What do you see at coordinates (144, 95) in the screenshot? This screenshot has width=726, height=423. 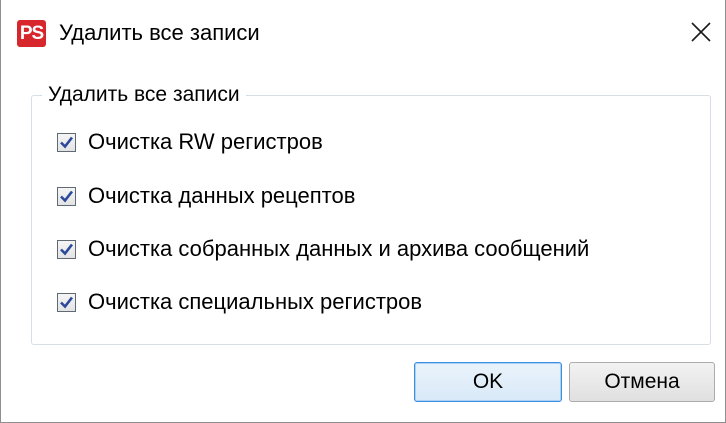 I see `group-legend: Удалить все записи` at bounding box center [144, 95].